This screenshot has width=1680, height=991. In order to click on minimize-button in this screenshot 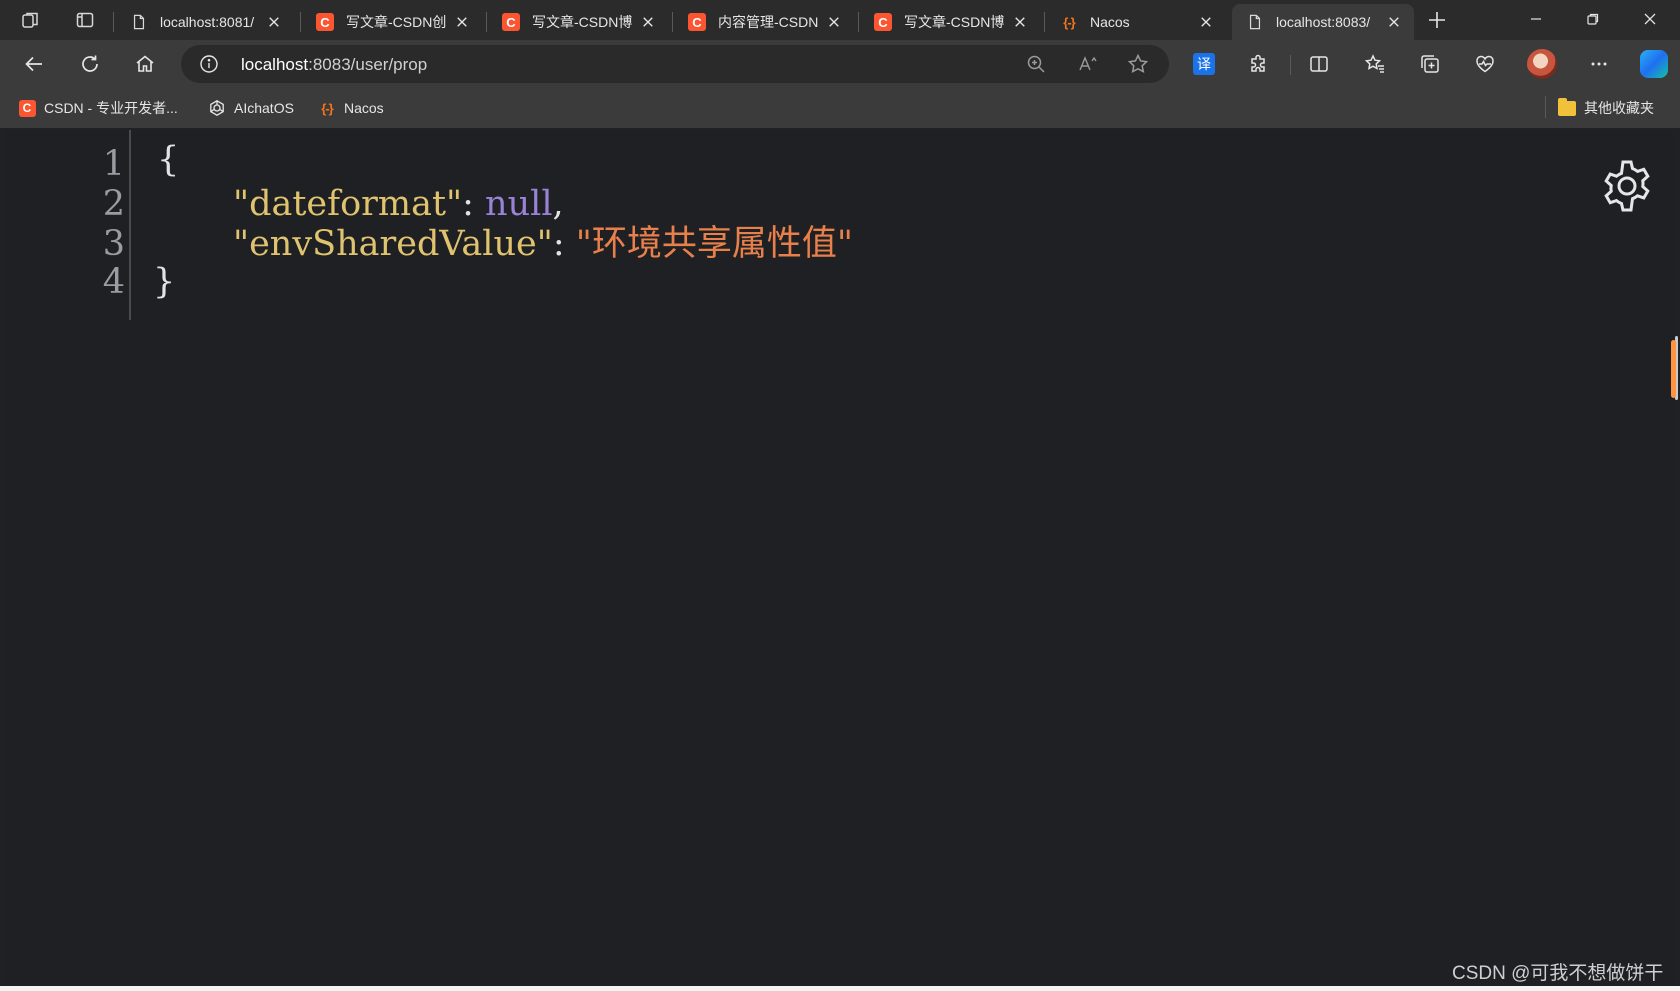, I will do `click(1536, 19)`.